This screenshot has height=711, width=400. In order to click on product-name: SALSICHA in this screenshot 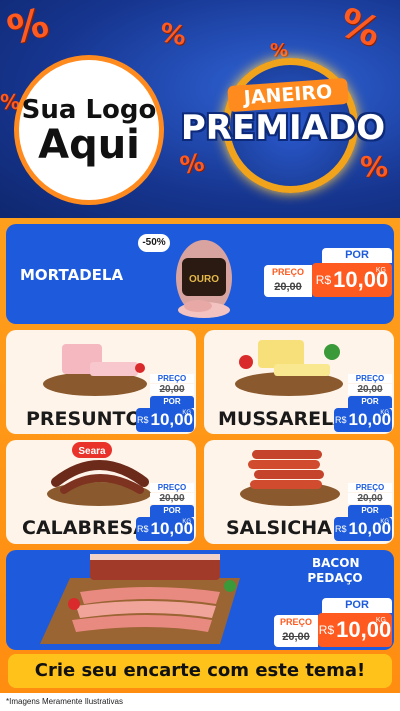, I will do `click(279, 528)`.